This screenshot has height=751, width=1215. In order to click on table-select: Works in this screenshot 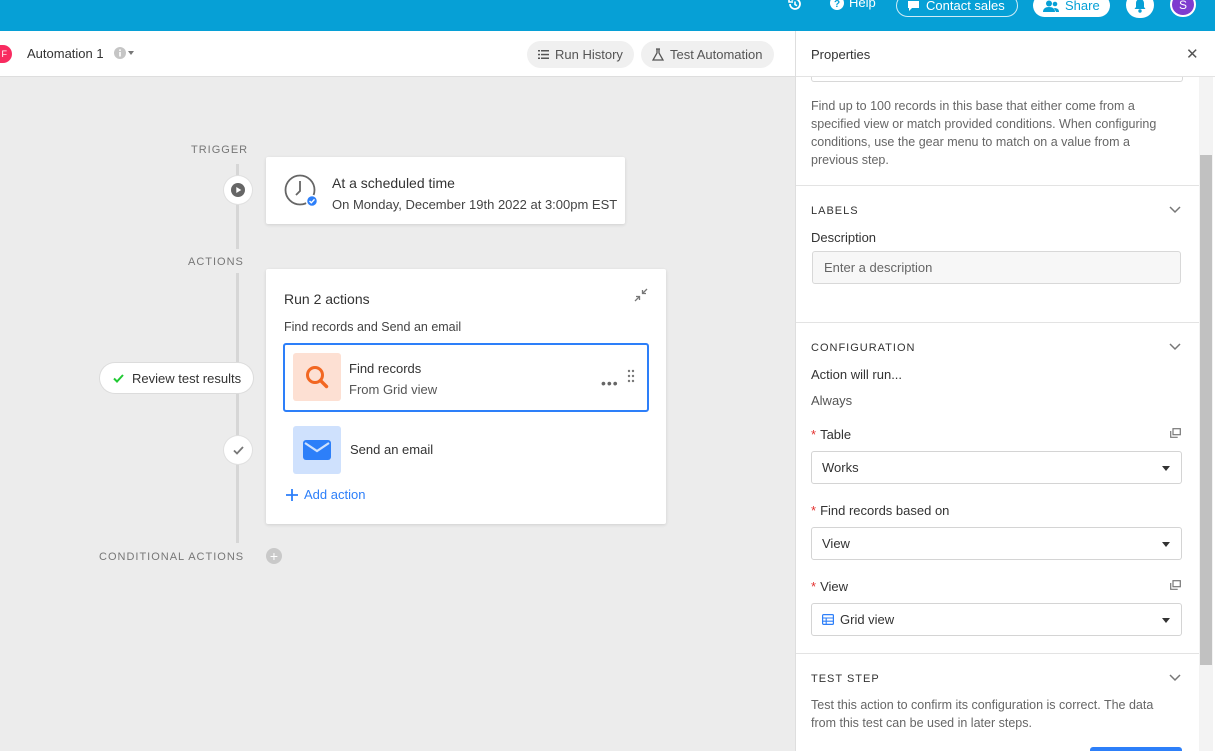, I will do `click(996, 467)`.